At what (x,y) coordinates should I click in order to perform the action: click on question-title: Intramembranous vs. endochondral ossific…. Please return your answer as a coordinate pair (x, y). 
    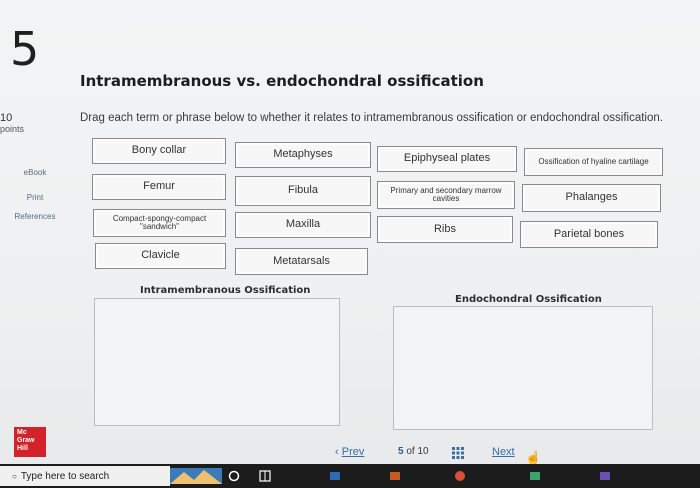
    Looking at the image, I should click on (282, 81).